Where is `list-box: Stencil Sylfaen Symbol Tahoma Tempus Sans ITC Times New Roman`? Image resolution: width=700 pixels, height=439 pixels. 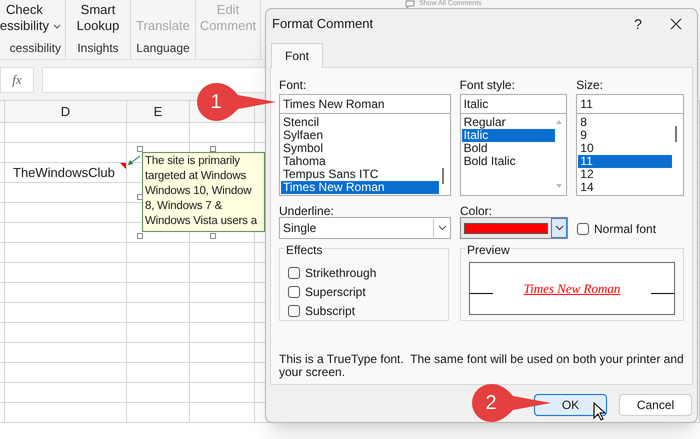
list-box: Stencil Sylfaen Symbol Tahoma Tempus Sans ITC Times New Roman is located at coordinates (365, 155).